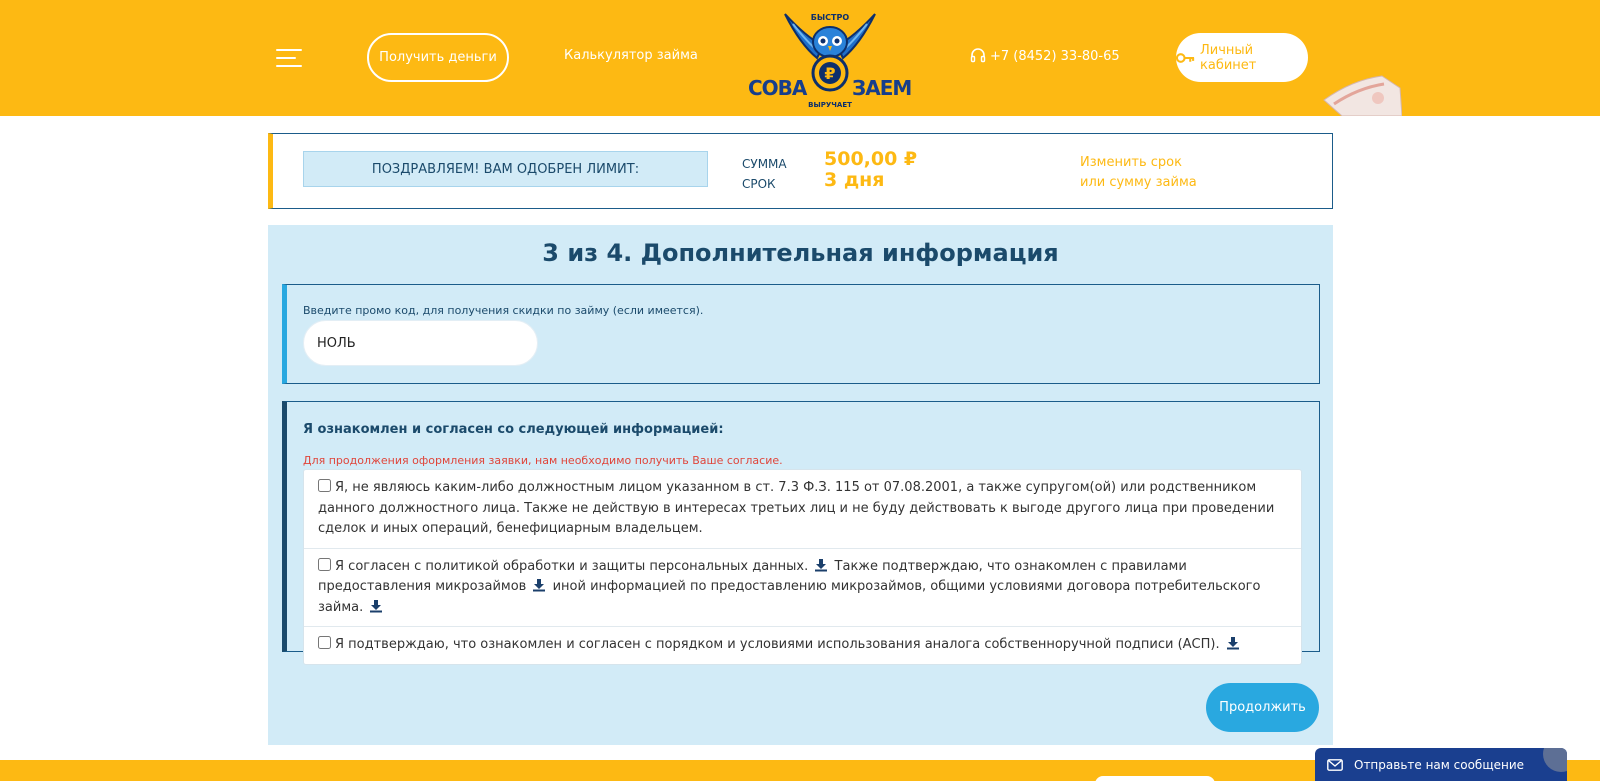 The height and width of the screenshot is (781, 1600). I want to click on term-value: 3 дня, so click(854, 180).